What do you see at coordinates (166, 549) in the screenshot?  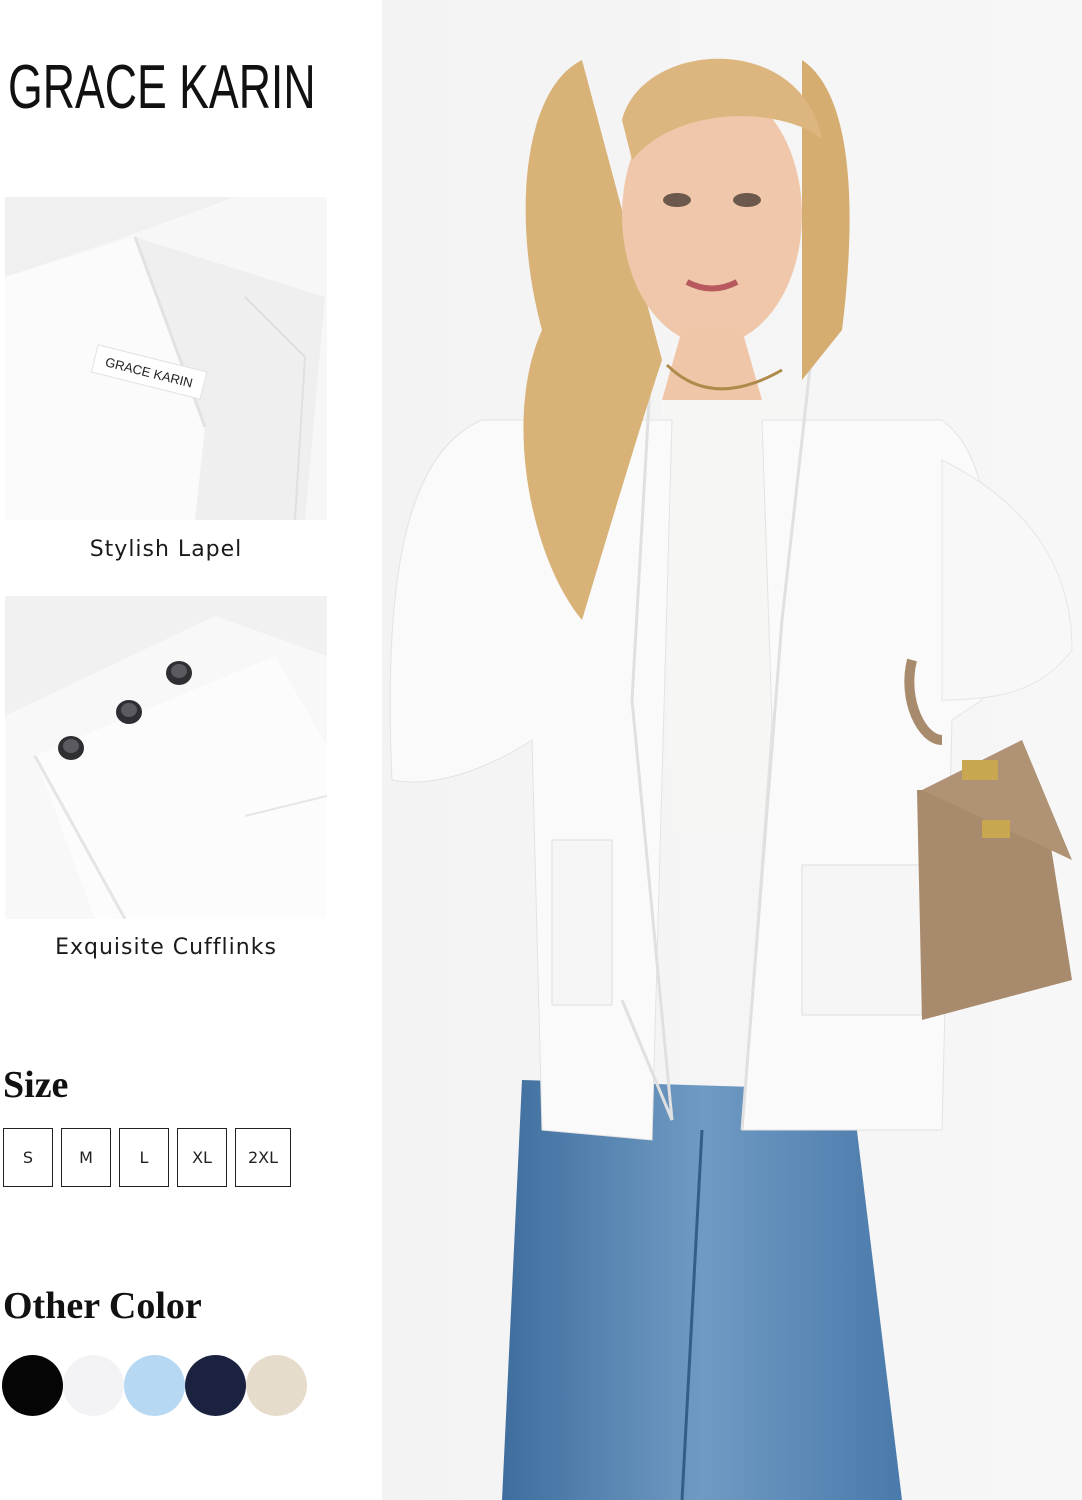 I see `lapel-caption: Stylish Lapel` at bounding box center [166, 549].